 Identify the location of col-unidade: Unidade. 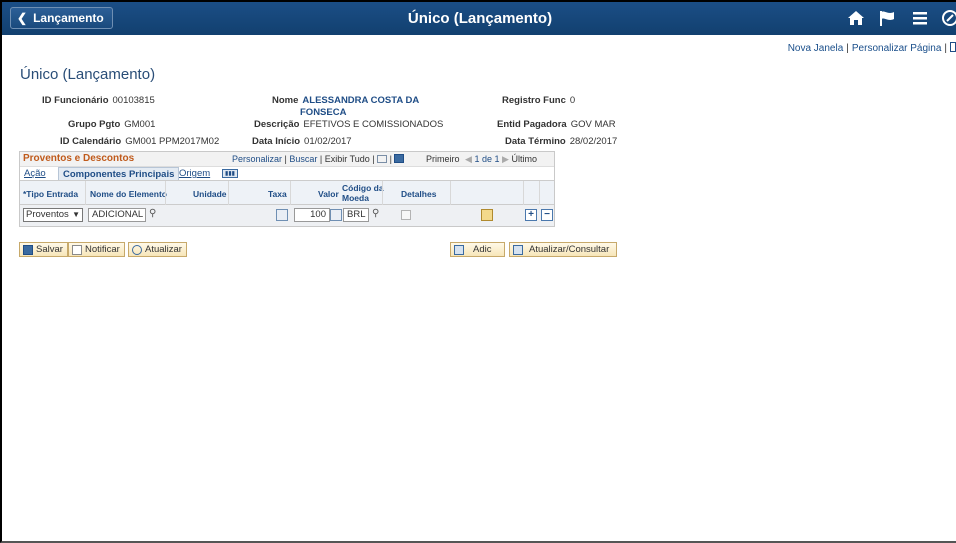
(210, 194).